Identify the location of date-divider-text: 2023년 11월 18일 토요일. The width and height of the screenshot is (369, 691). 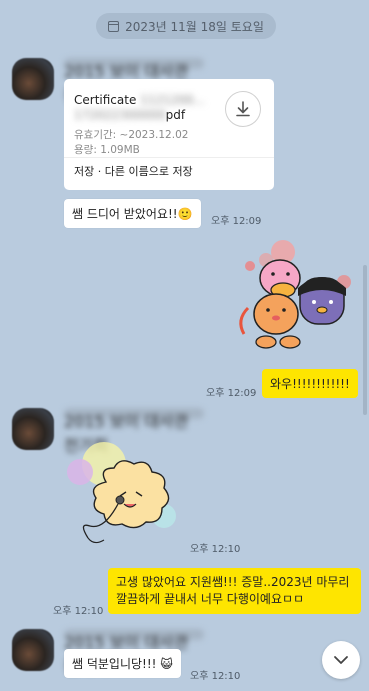
(194, 26).